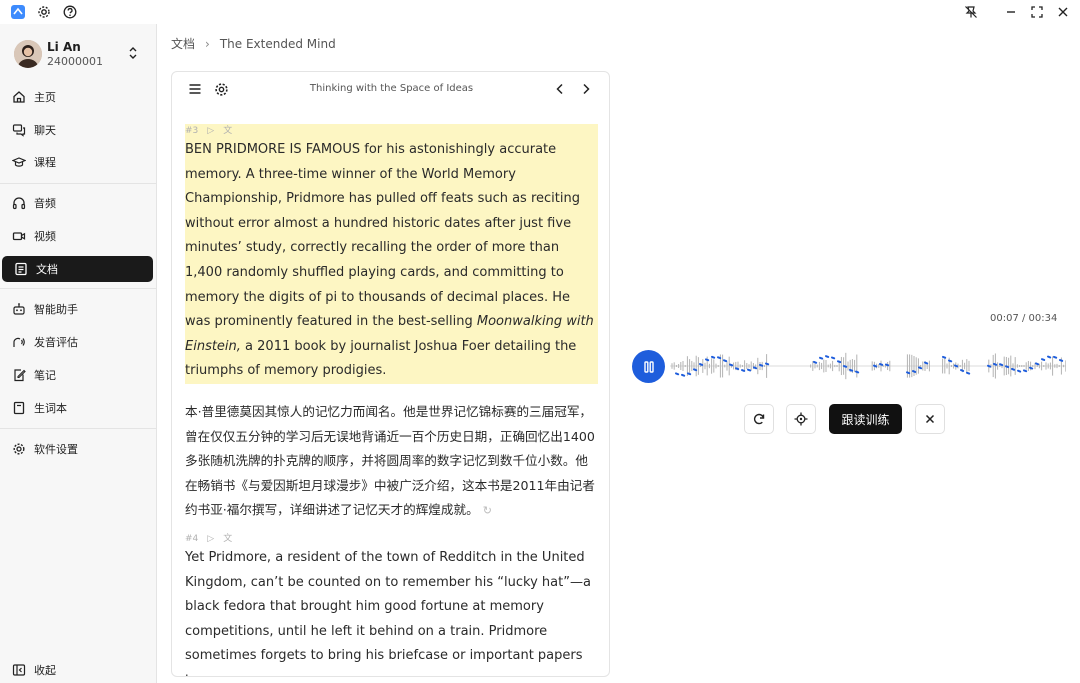 The width and height of the screenshot is (1080, 683). Describe the element at coordinates (759, 419) in the screenshot. I see `replay-button` at that location.